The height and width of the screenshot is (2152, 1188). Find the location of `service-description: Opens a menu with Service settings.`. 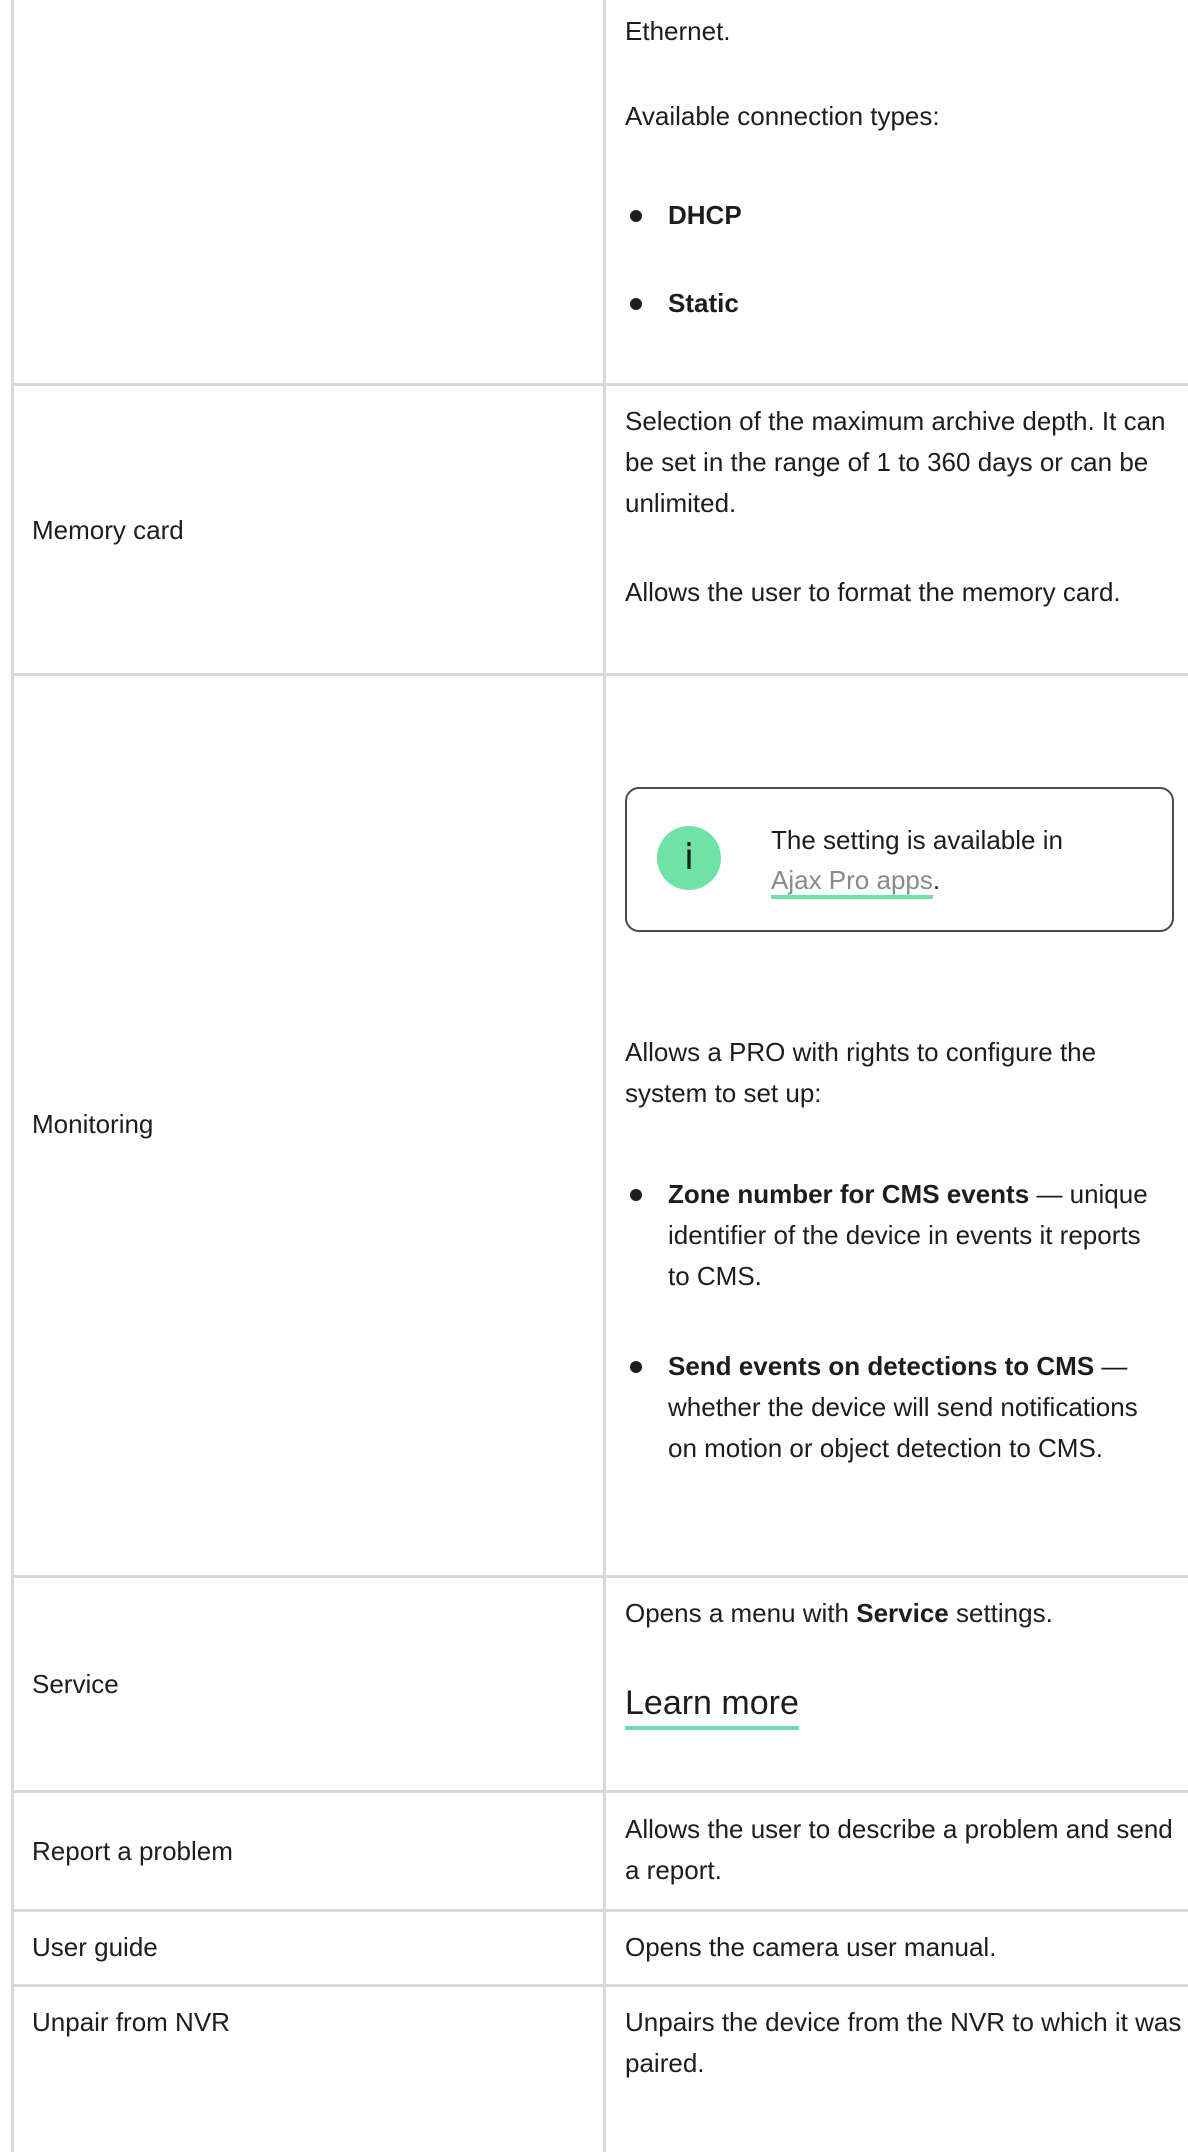

service-description: Opens a menu with Service settings. is located at coordinates (839, 1613).